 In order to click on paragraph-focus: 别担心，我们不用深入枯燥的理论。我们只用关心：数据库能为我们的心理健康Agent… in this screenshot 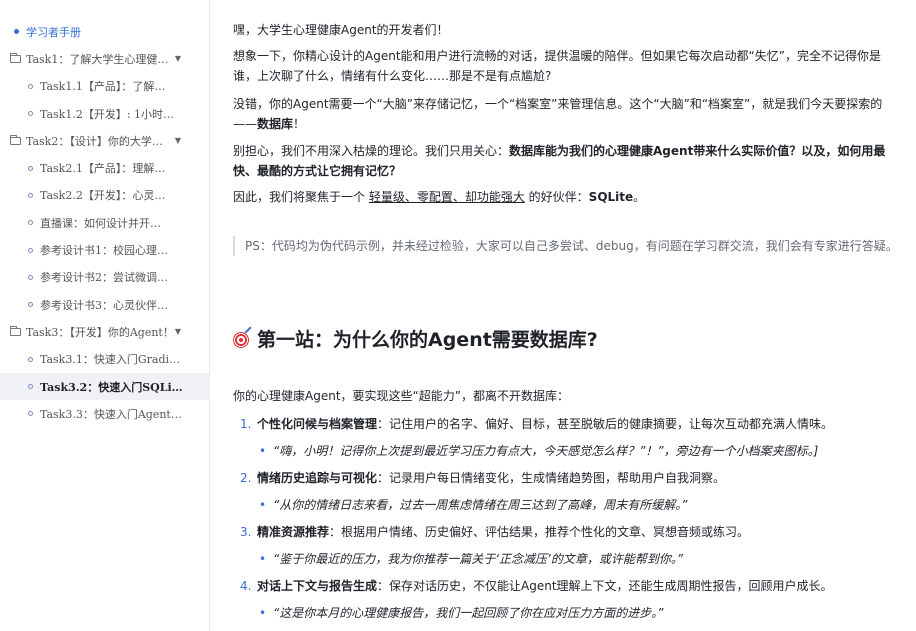, I will do `click(565, 161)`.